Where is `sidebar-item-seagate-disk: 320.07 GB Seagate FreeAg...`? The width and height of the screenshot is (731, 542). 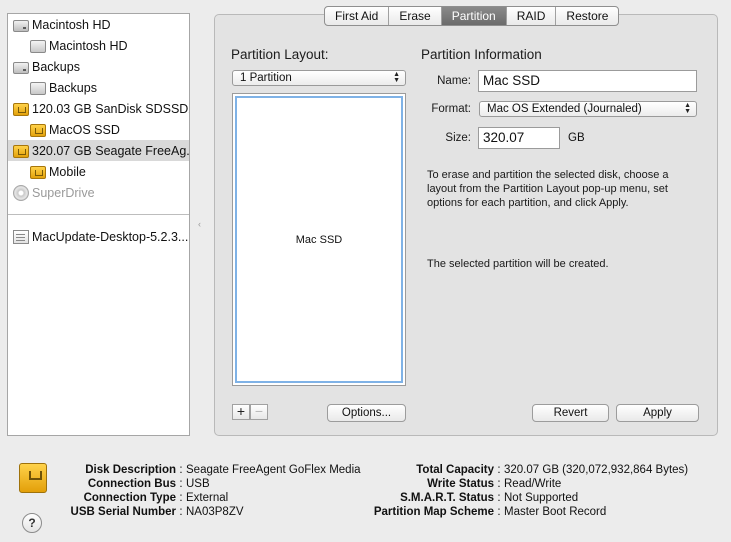 sidebar-item-seagate-disk: 320.07 GB Seagate FreeAg... is located at coordinates (98, 150).